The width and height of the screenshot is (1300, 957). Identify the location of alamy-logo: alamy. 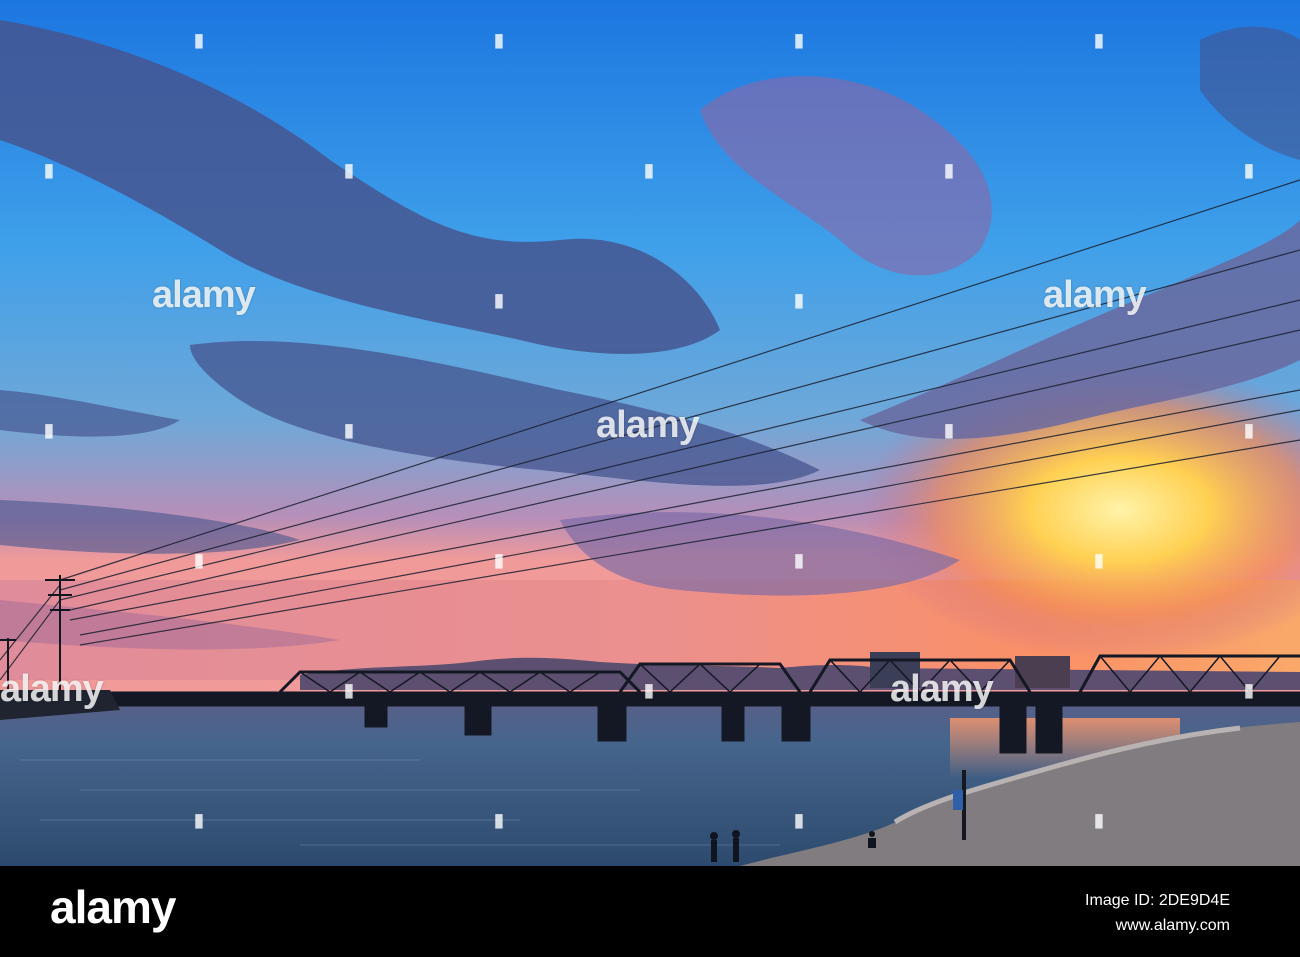
(113, 907).